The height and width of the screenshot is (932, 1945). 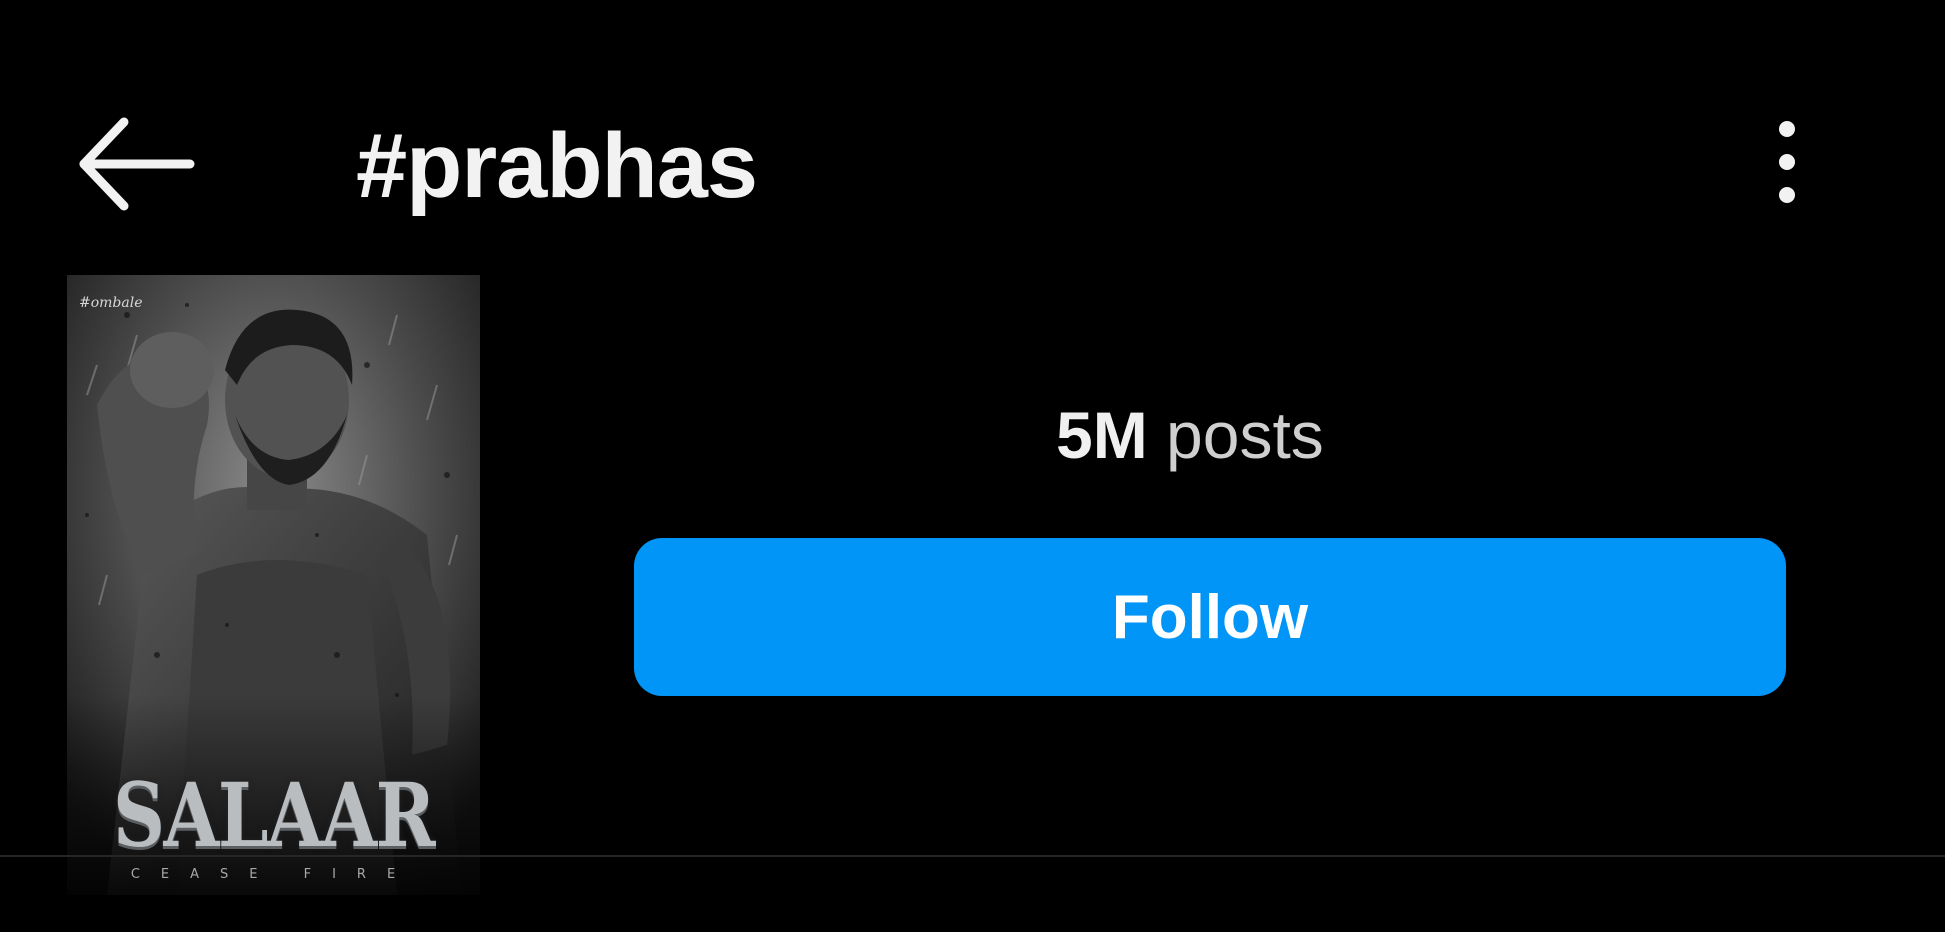 I want to click on post-count-label: posts, so click(x=1245, y=435).